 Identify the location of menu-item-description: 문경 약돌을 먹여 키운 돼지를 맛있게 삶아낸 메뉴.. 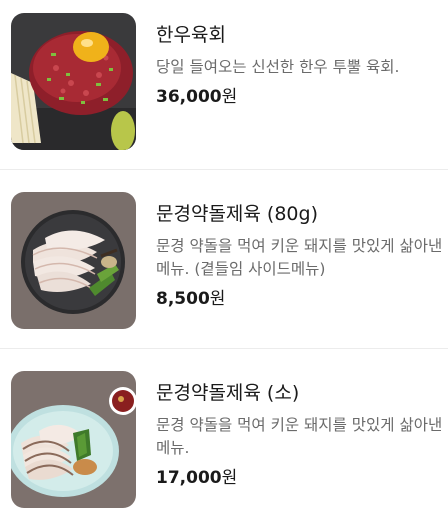
(299, 436).